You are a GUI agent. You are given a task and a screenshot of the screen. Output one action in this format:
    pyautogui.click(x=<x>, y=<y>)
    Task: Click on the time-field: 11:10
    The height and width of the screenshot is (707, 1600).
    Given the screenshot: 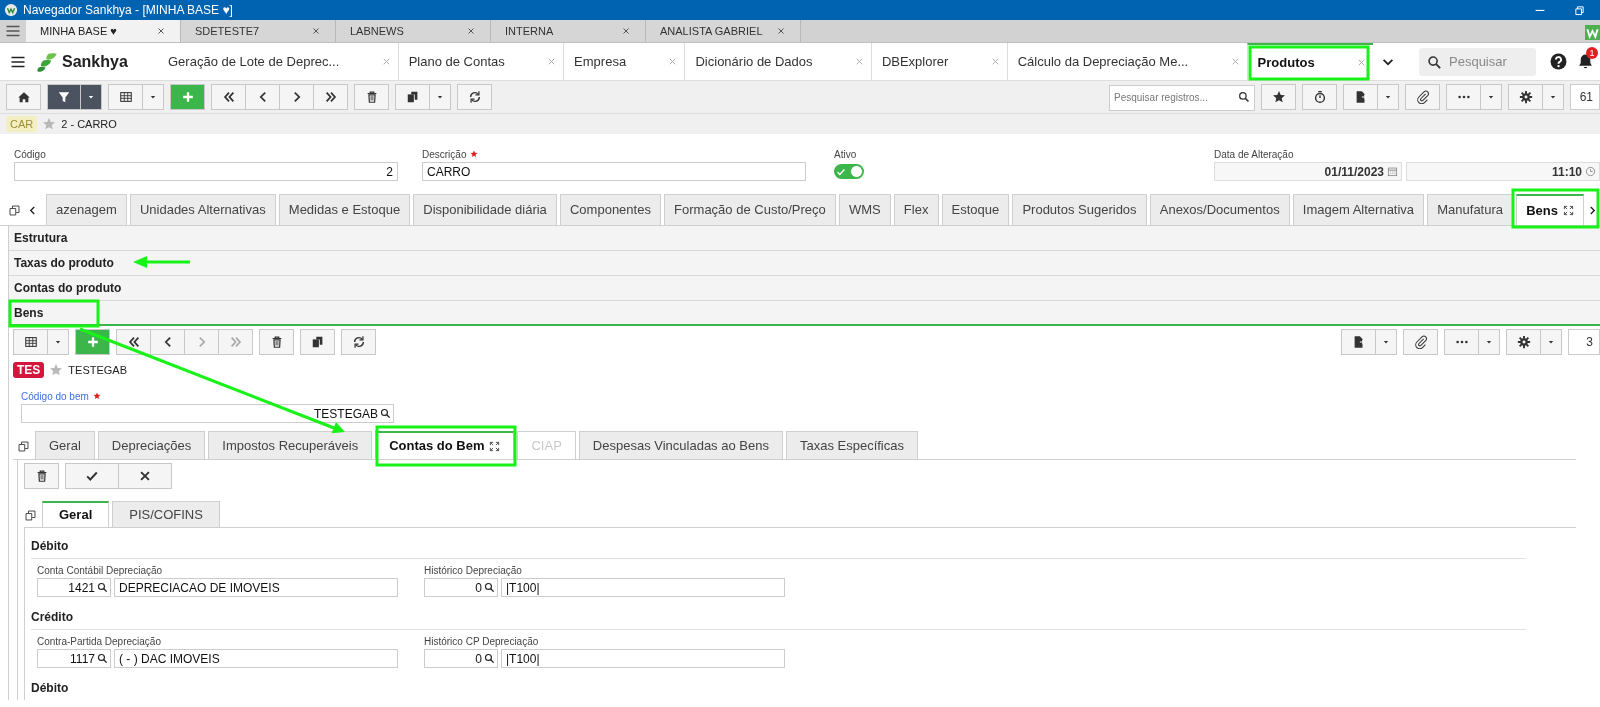 What is the action you would take?
    pyautogui.click(x=1503, y=171)
    